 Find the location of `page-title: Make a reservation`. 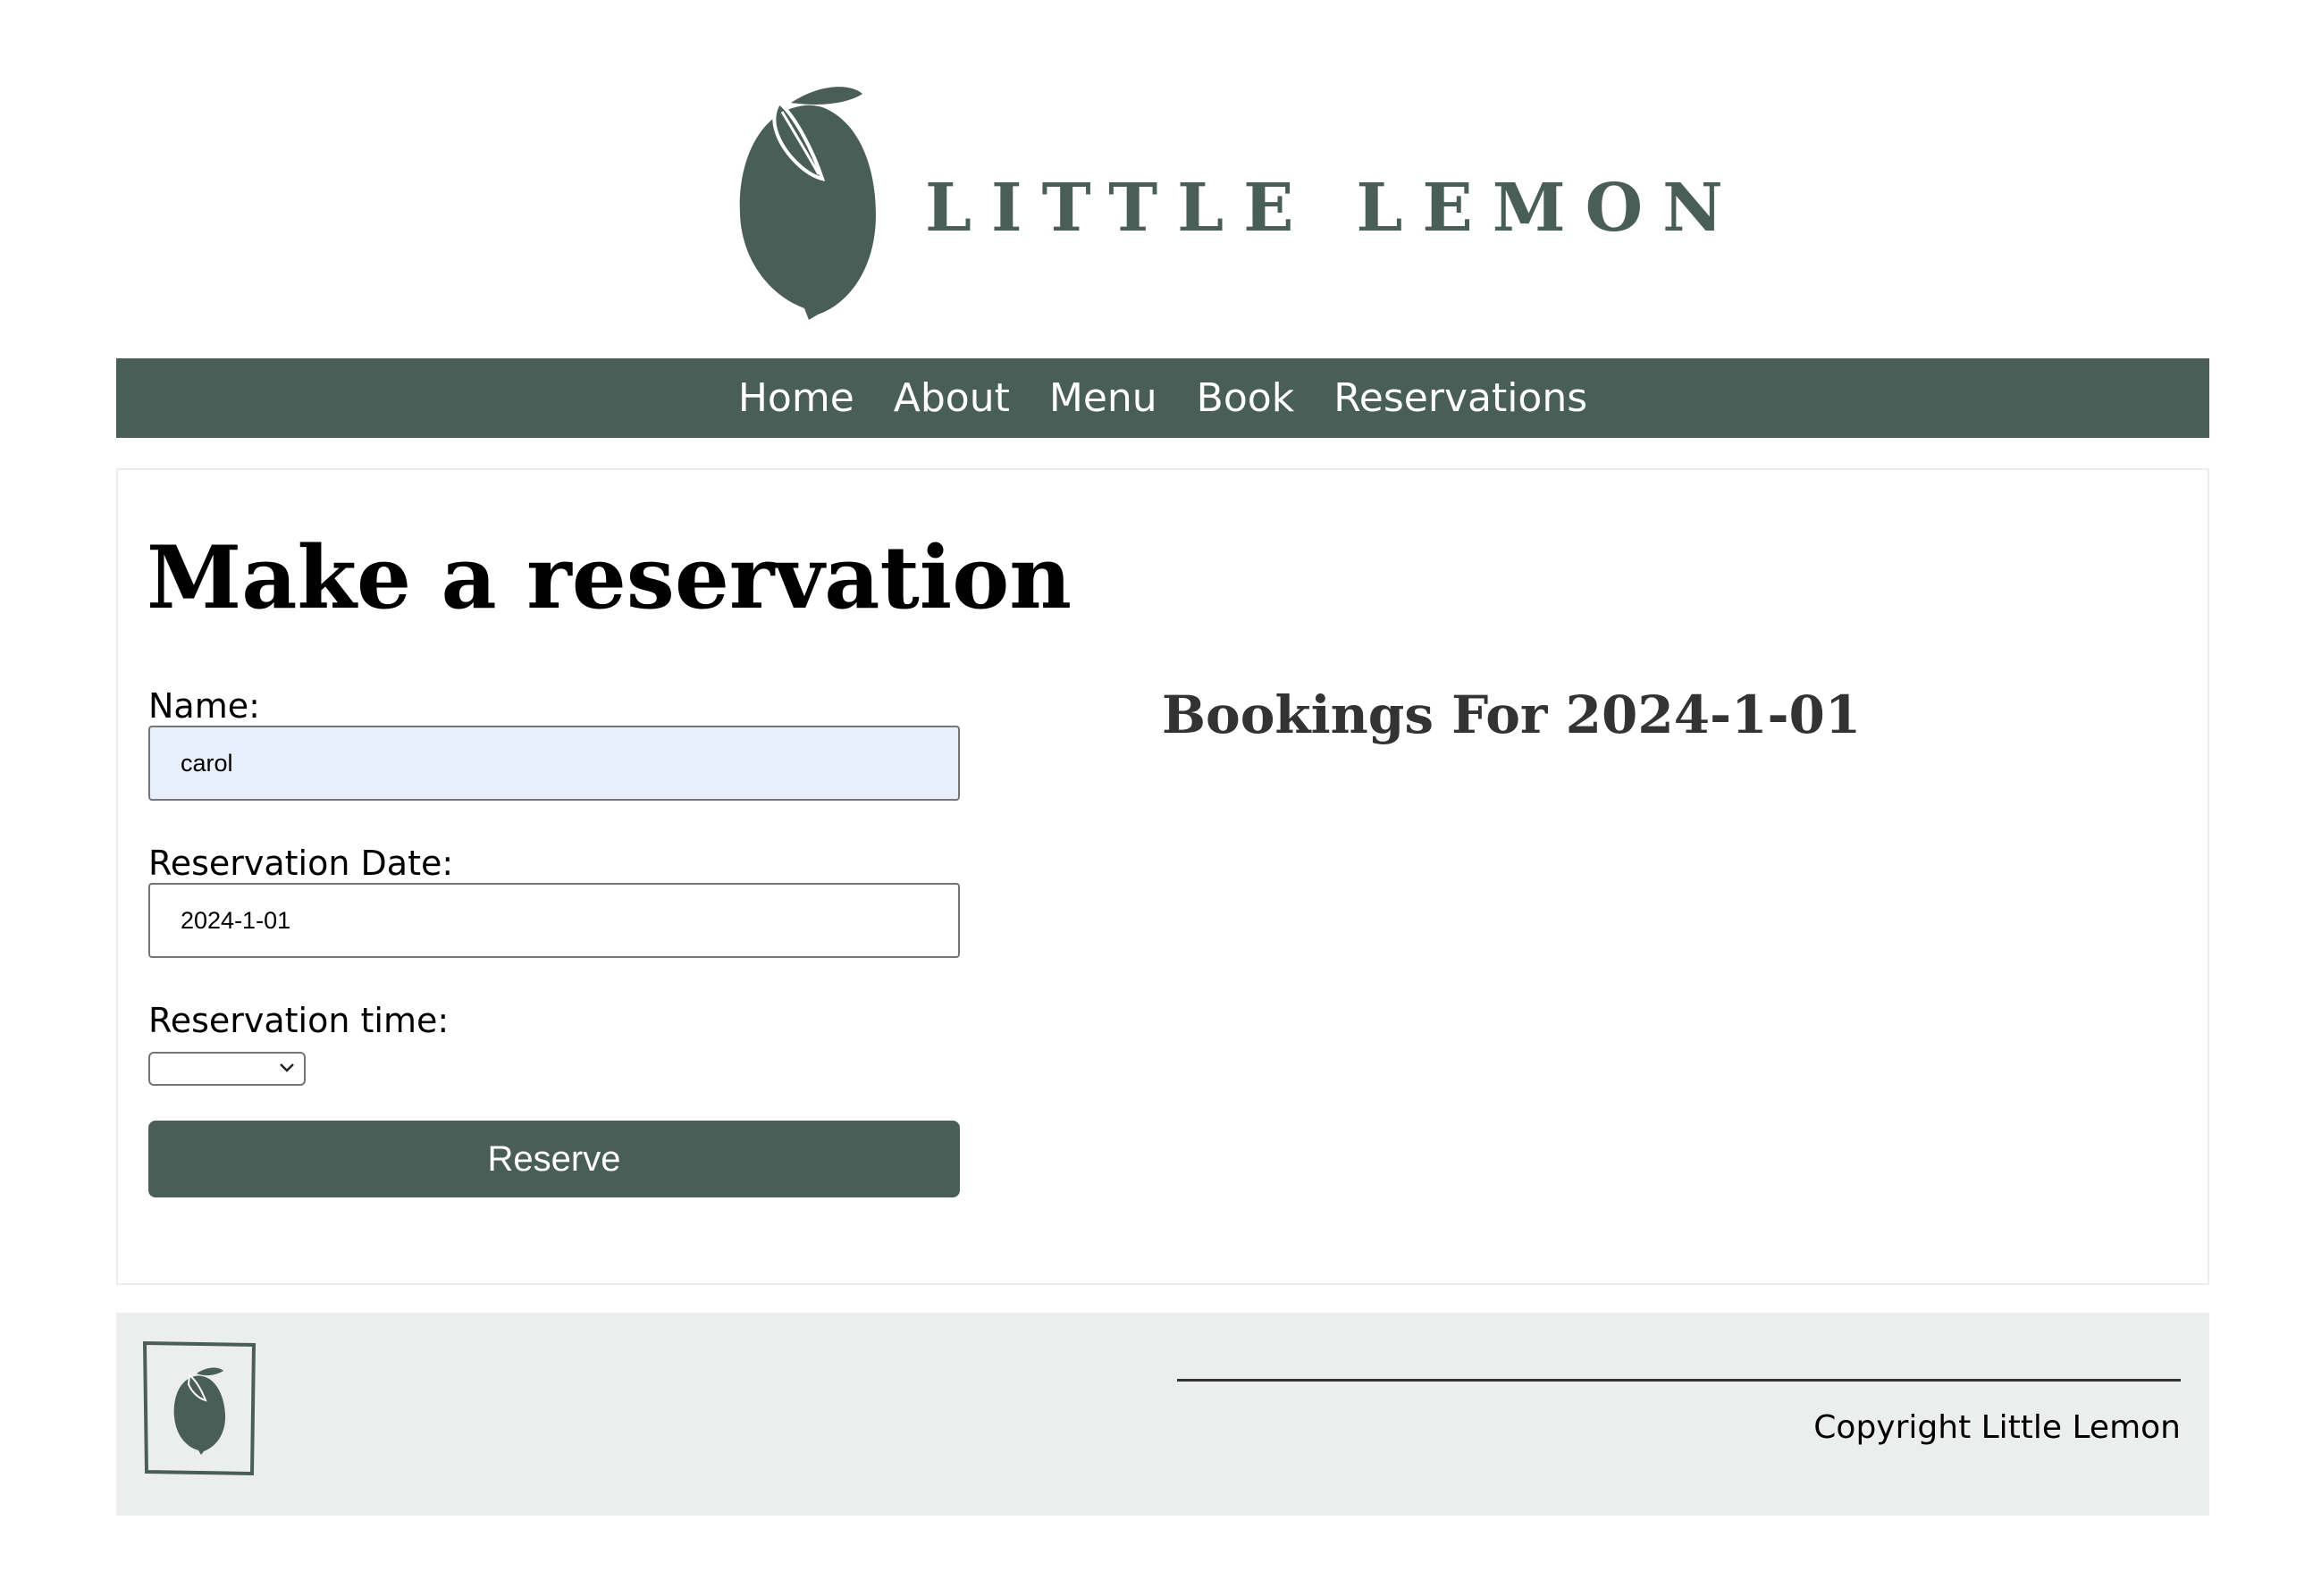

page-title: Make a reservation is located at coordinates (609, 577).